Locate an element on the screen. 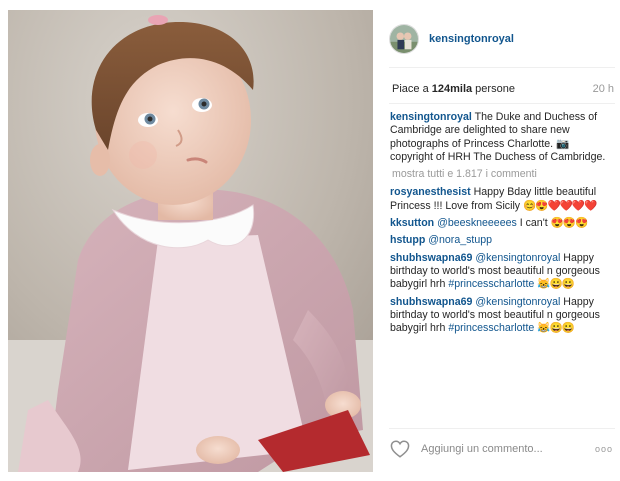 This screenshot has height=481, width=620. likes-divider is located at coordinates (502, 103).